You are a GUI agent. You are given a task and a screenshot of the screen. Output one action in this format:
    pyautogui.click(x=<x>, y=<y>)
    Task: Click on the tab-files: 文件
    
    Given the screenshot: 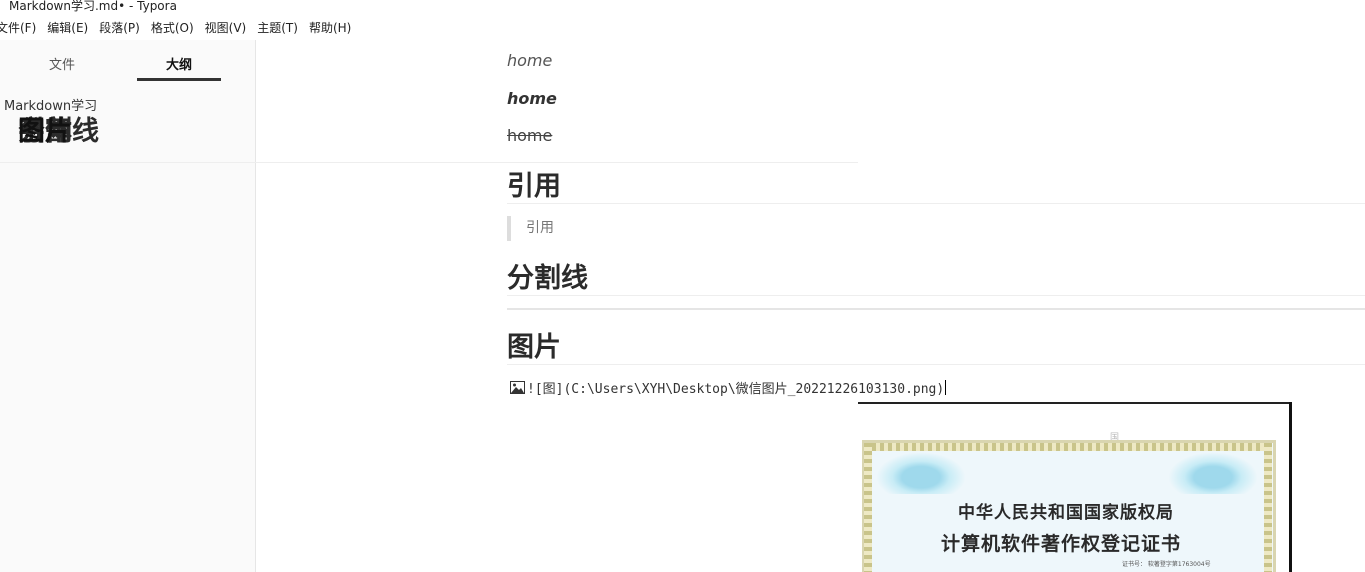 What is the action you would take?
    pyautogui.click(x=62, y=63)
    